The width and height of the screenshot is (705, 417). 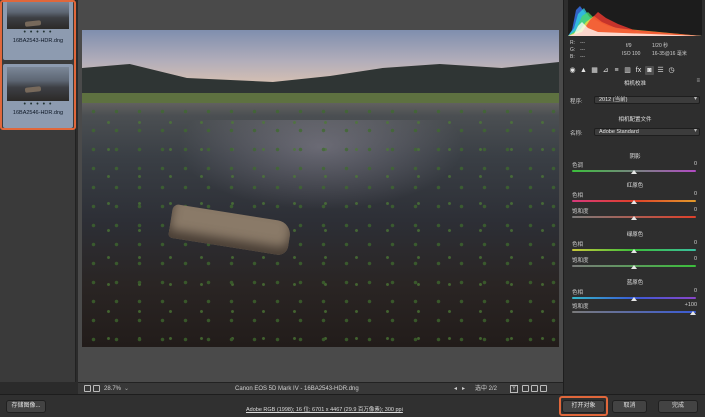 I want to click on filmstrip-item: • • • • • 16BA2546-HDR.dng, so click(x=38, y=96).